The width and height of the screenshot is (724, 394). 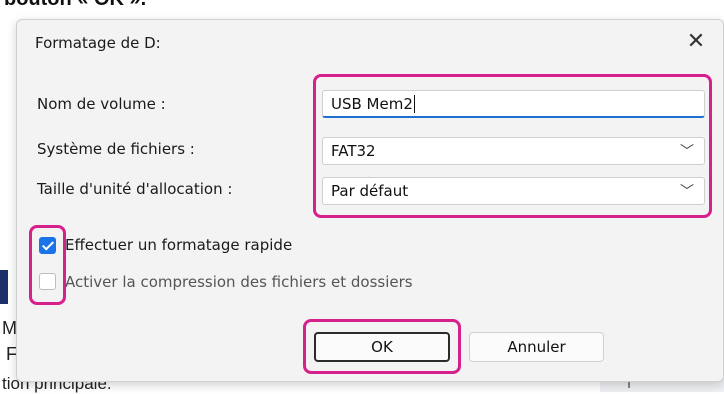 I want to click on file-system-select: FAT32 ﹀, so click(x=513, y=151).